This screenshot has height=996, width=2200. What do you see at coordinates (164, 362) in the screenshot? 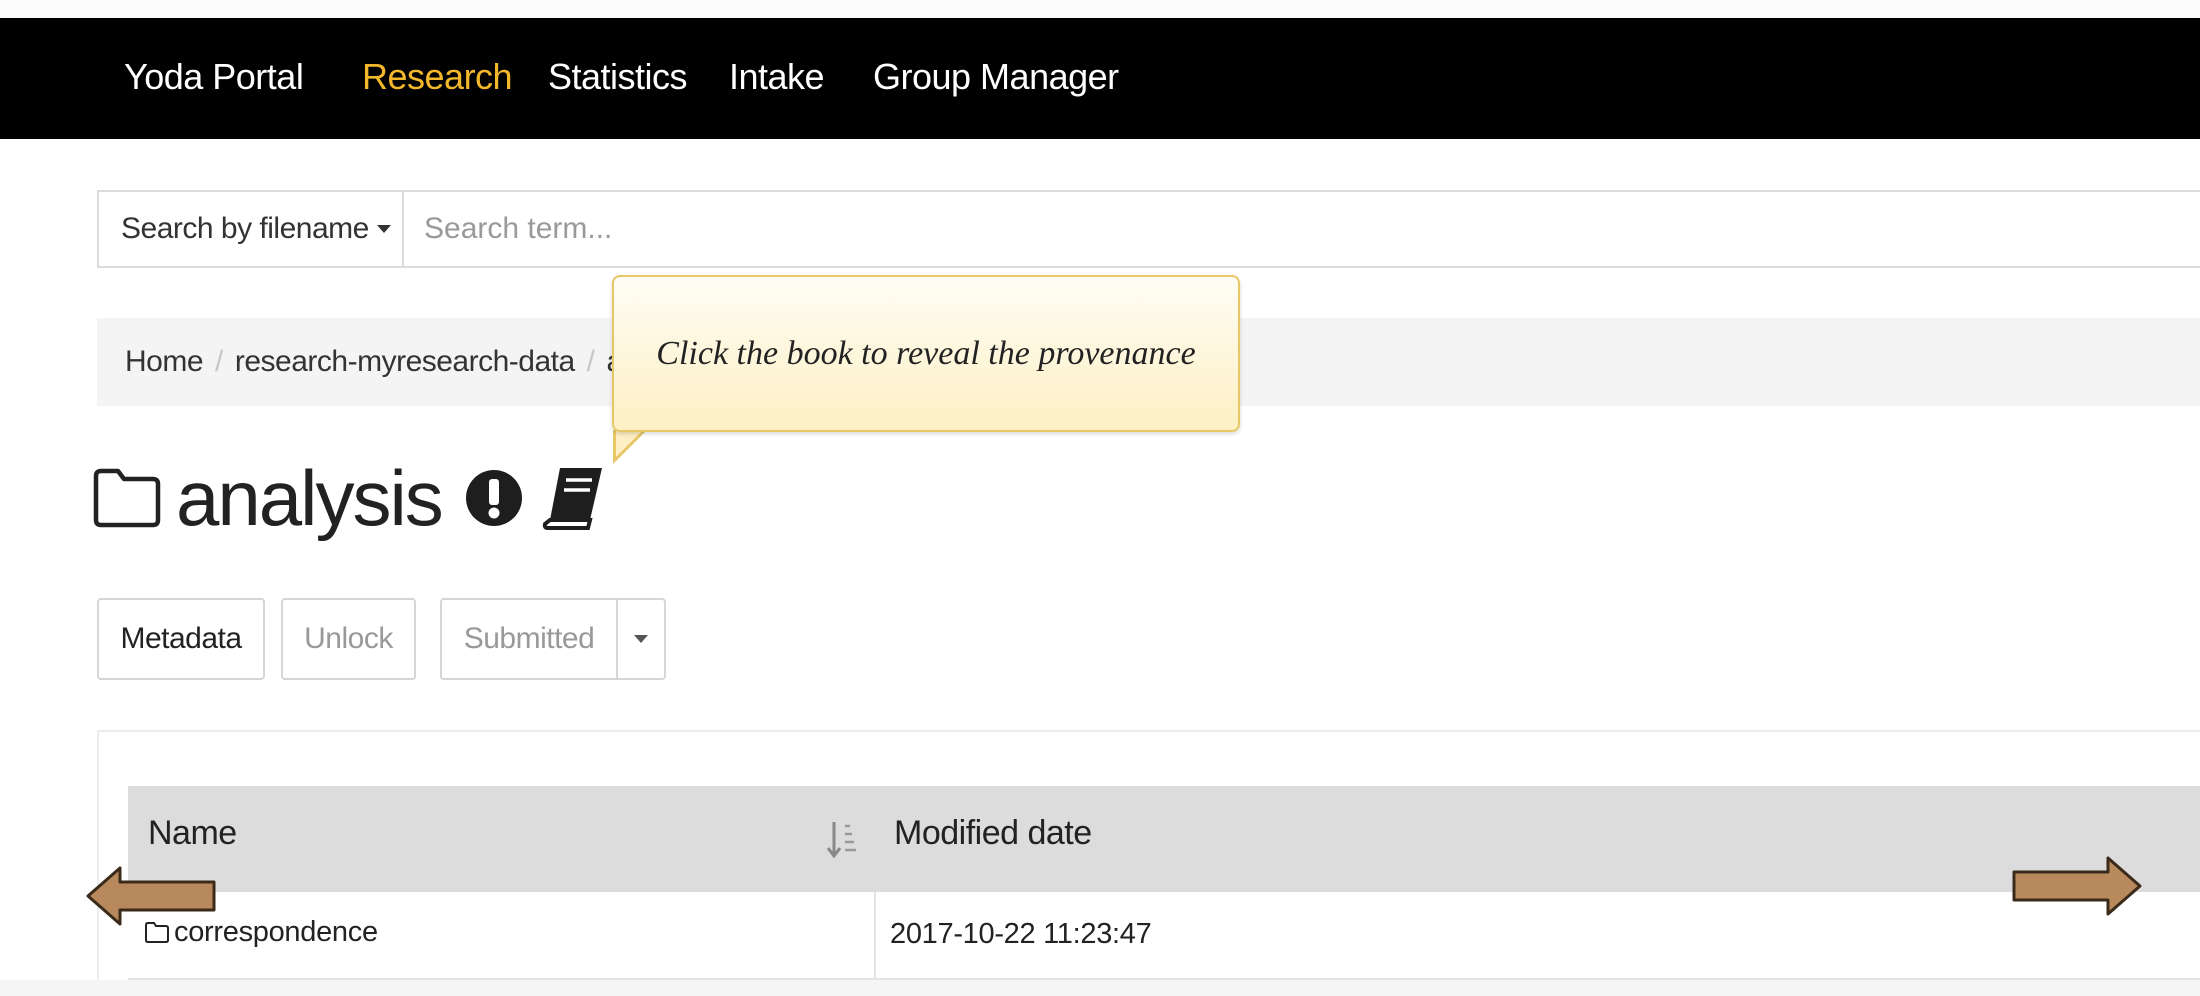
I see `breadcrumb-home: Home` at bounding box center [164, 362].